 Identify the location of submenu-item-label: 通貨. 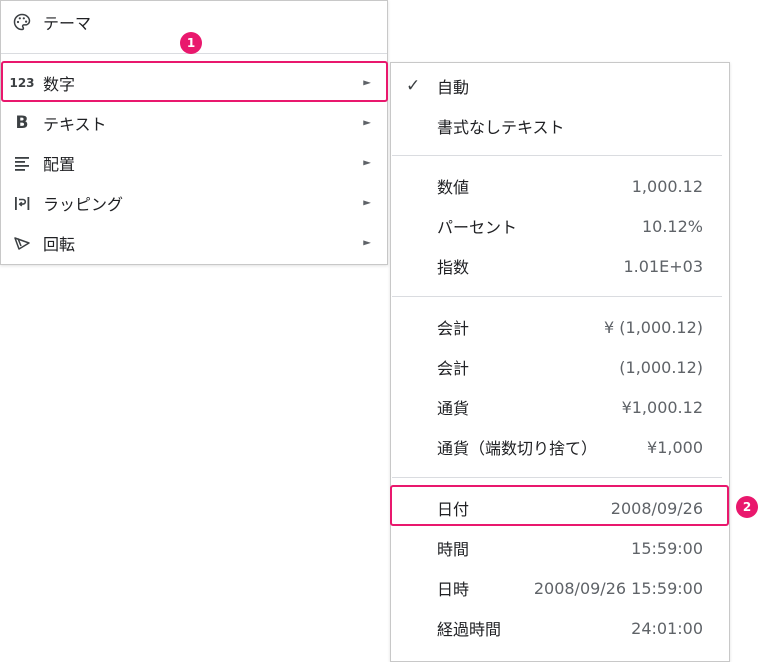
(453, 408).